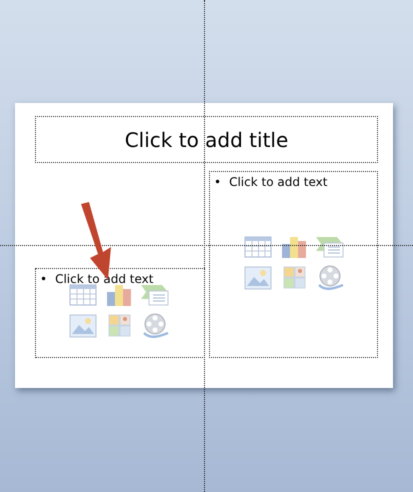 Image resolution: width=413 pixels, height=492 pixels. What do you see at coordinates (206, 139) in the screenshot?
I see `title-placeholder: Click to add title` at bounding box center [206, 139].